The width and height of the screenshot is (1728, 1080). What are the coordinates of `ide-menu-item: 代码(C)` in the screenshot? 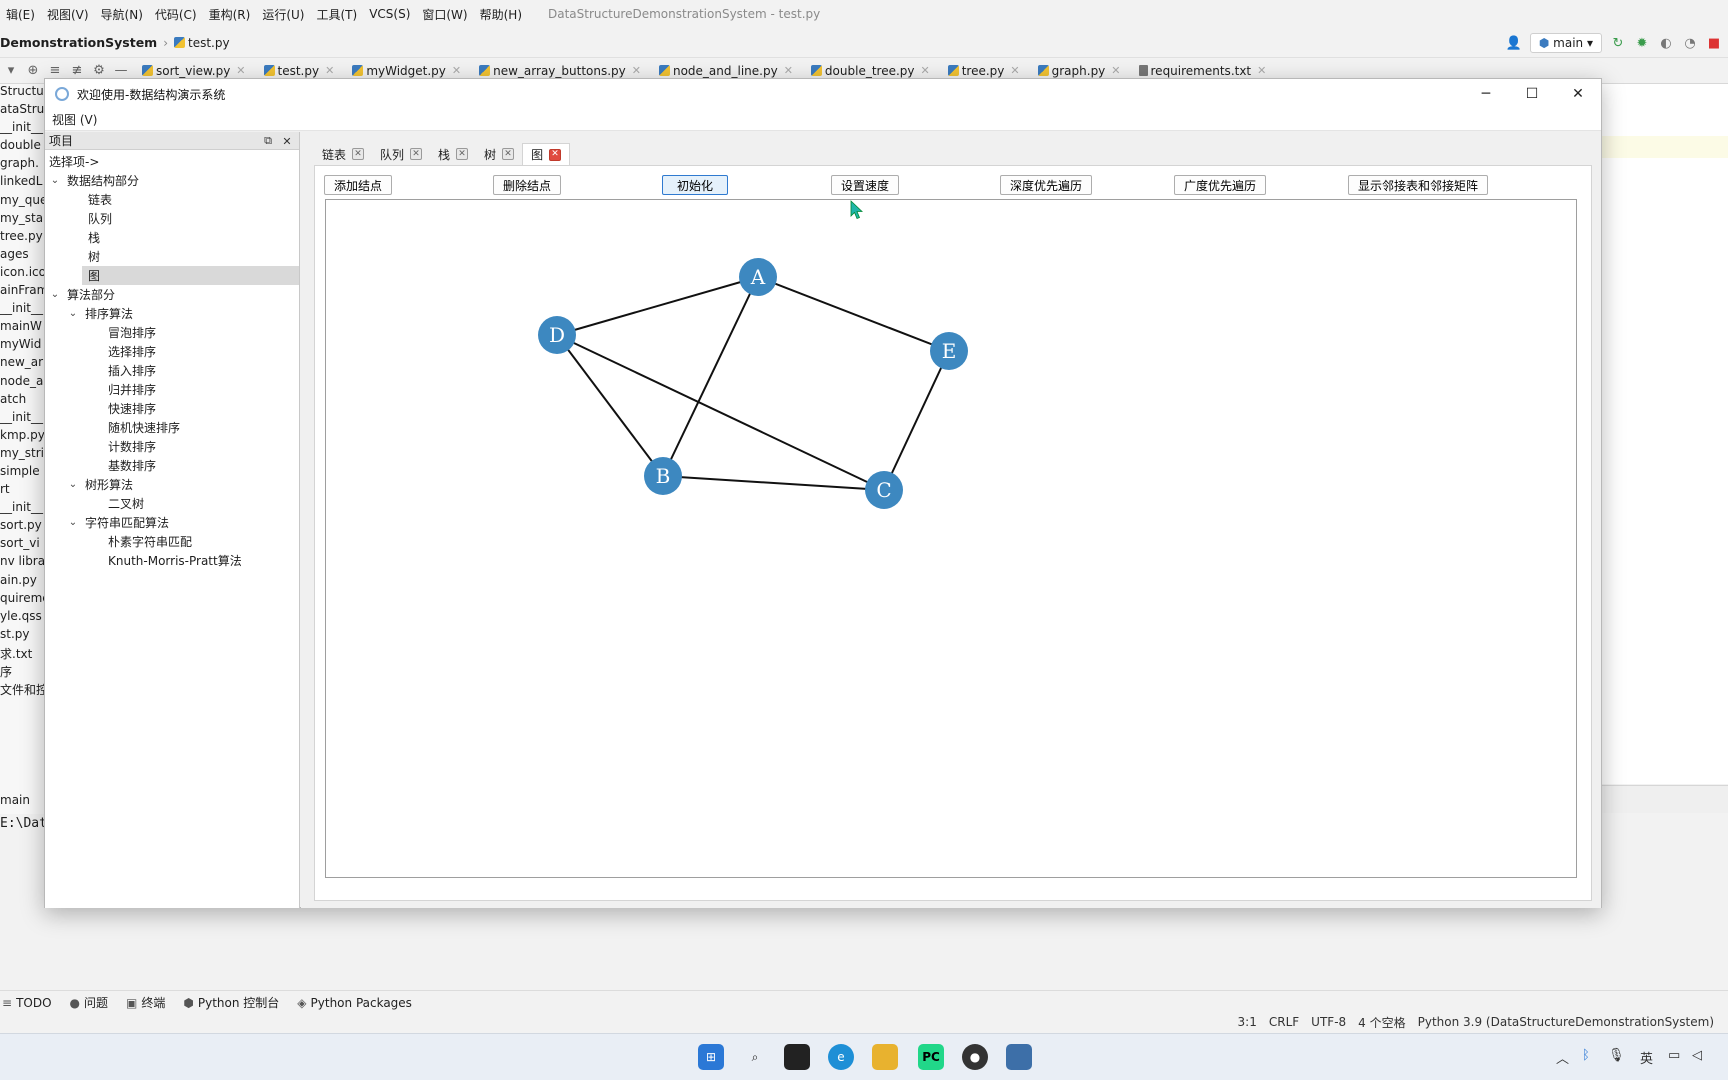 It's located at (176, 14).